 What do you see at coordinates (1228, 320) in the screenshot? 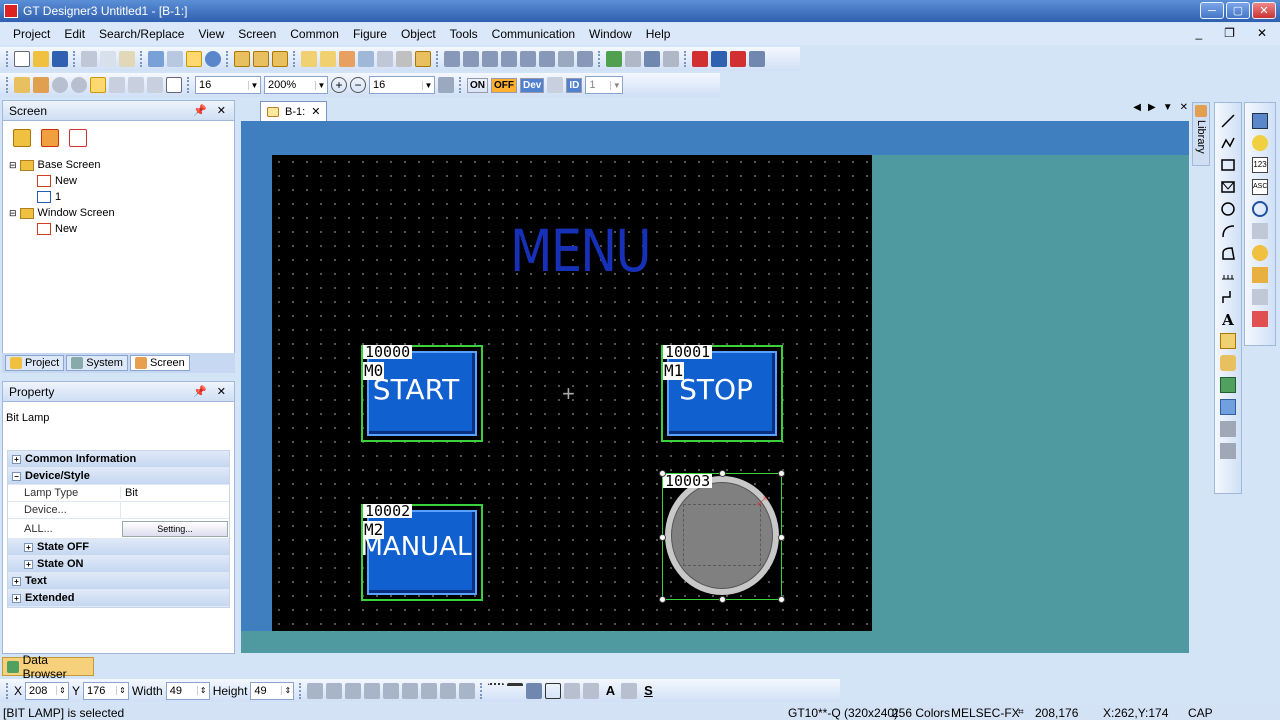
I see `text-icon: A` at bounding box center [1228, 320].